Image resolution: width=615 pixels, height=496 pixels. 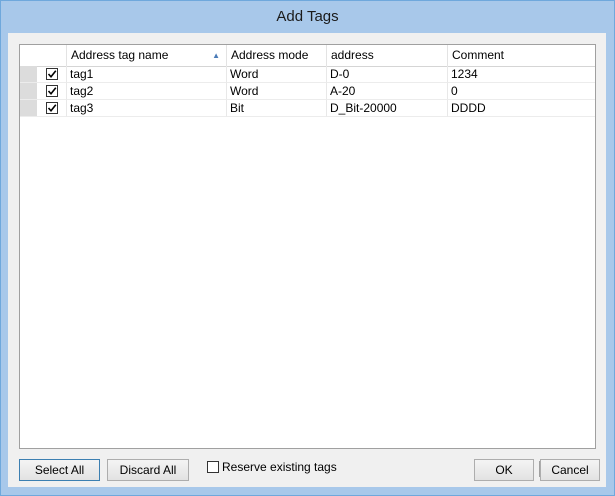 What do you see at coordinates (59, 470) in the screenshot?
I see `select-all-button: Select All` at bounding box center [59, 470].